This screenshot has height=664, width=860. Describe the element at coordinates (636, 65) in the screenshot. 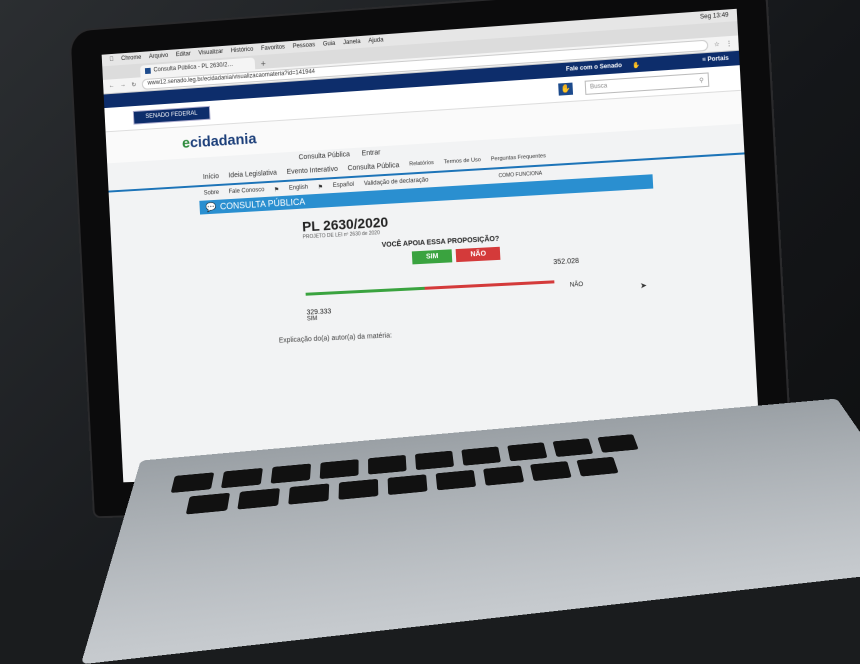

I see `accessibility-icon: ✋` at that location.